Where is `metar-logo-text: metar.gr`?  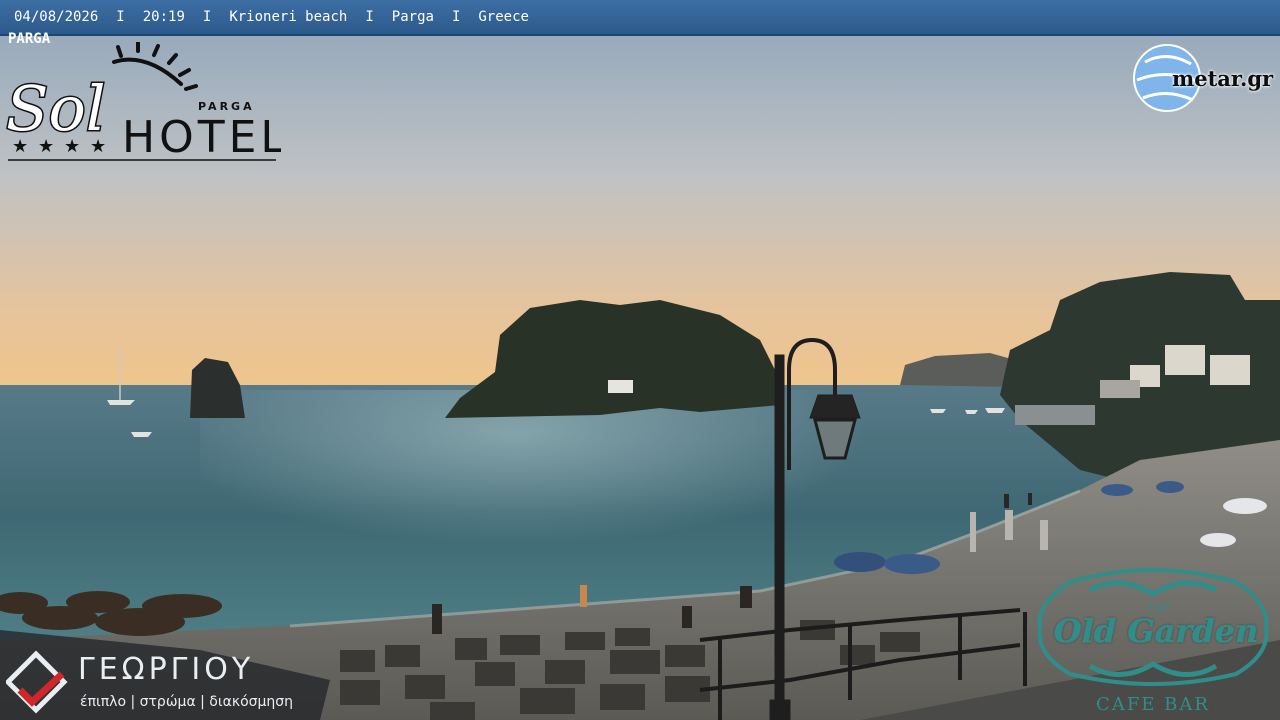 metar-logo-text: metar.gr is located at coordinates (1223, 78).